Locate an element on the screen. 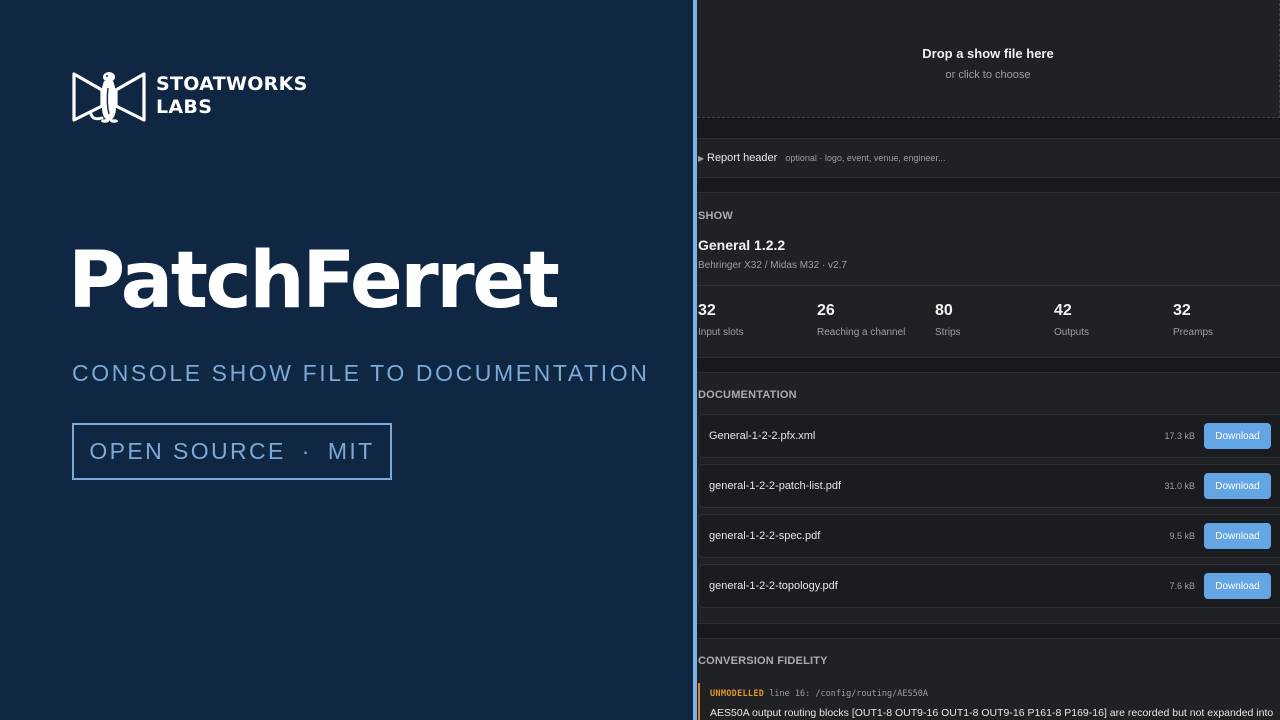 This screenshot has width=1280, height=720. stat-label: Reaching a channel is located at coordinates (861, 332).